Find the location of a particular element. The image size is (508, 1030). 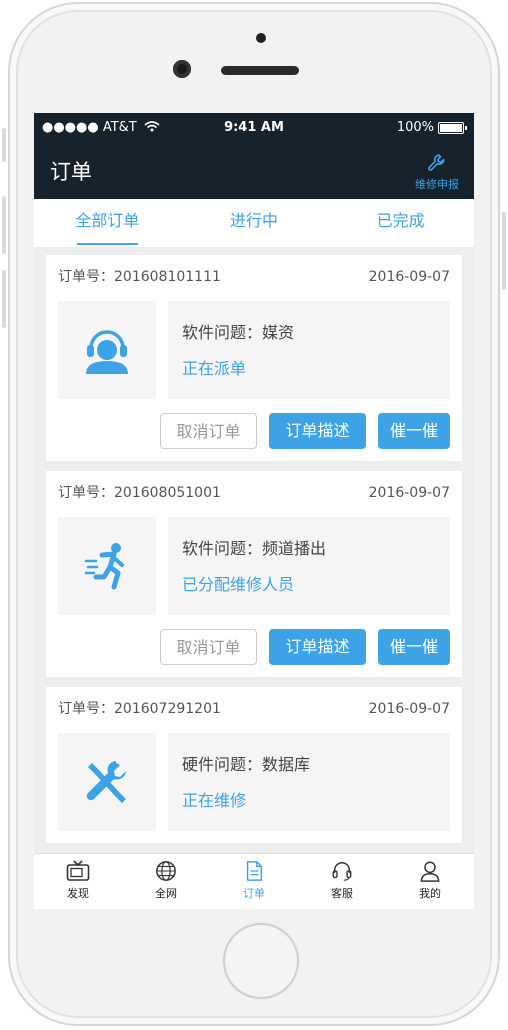

front-camera is located at coordinates (182, 69).